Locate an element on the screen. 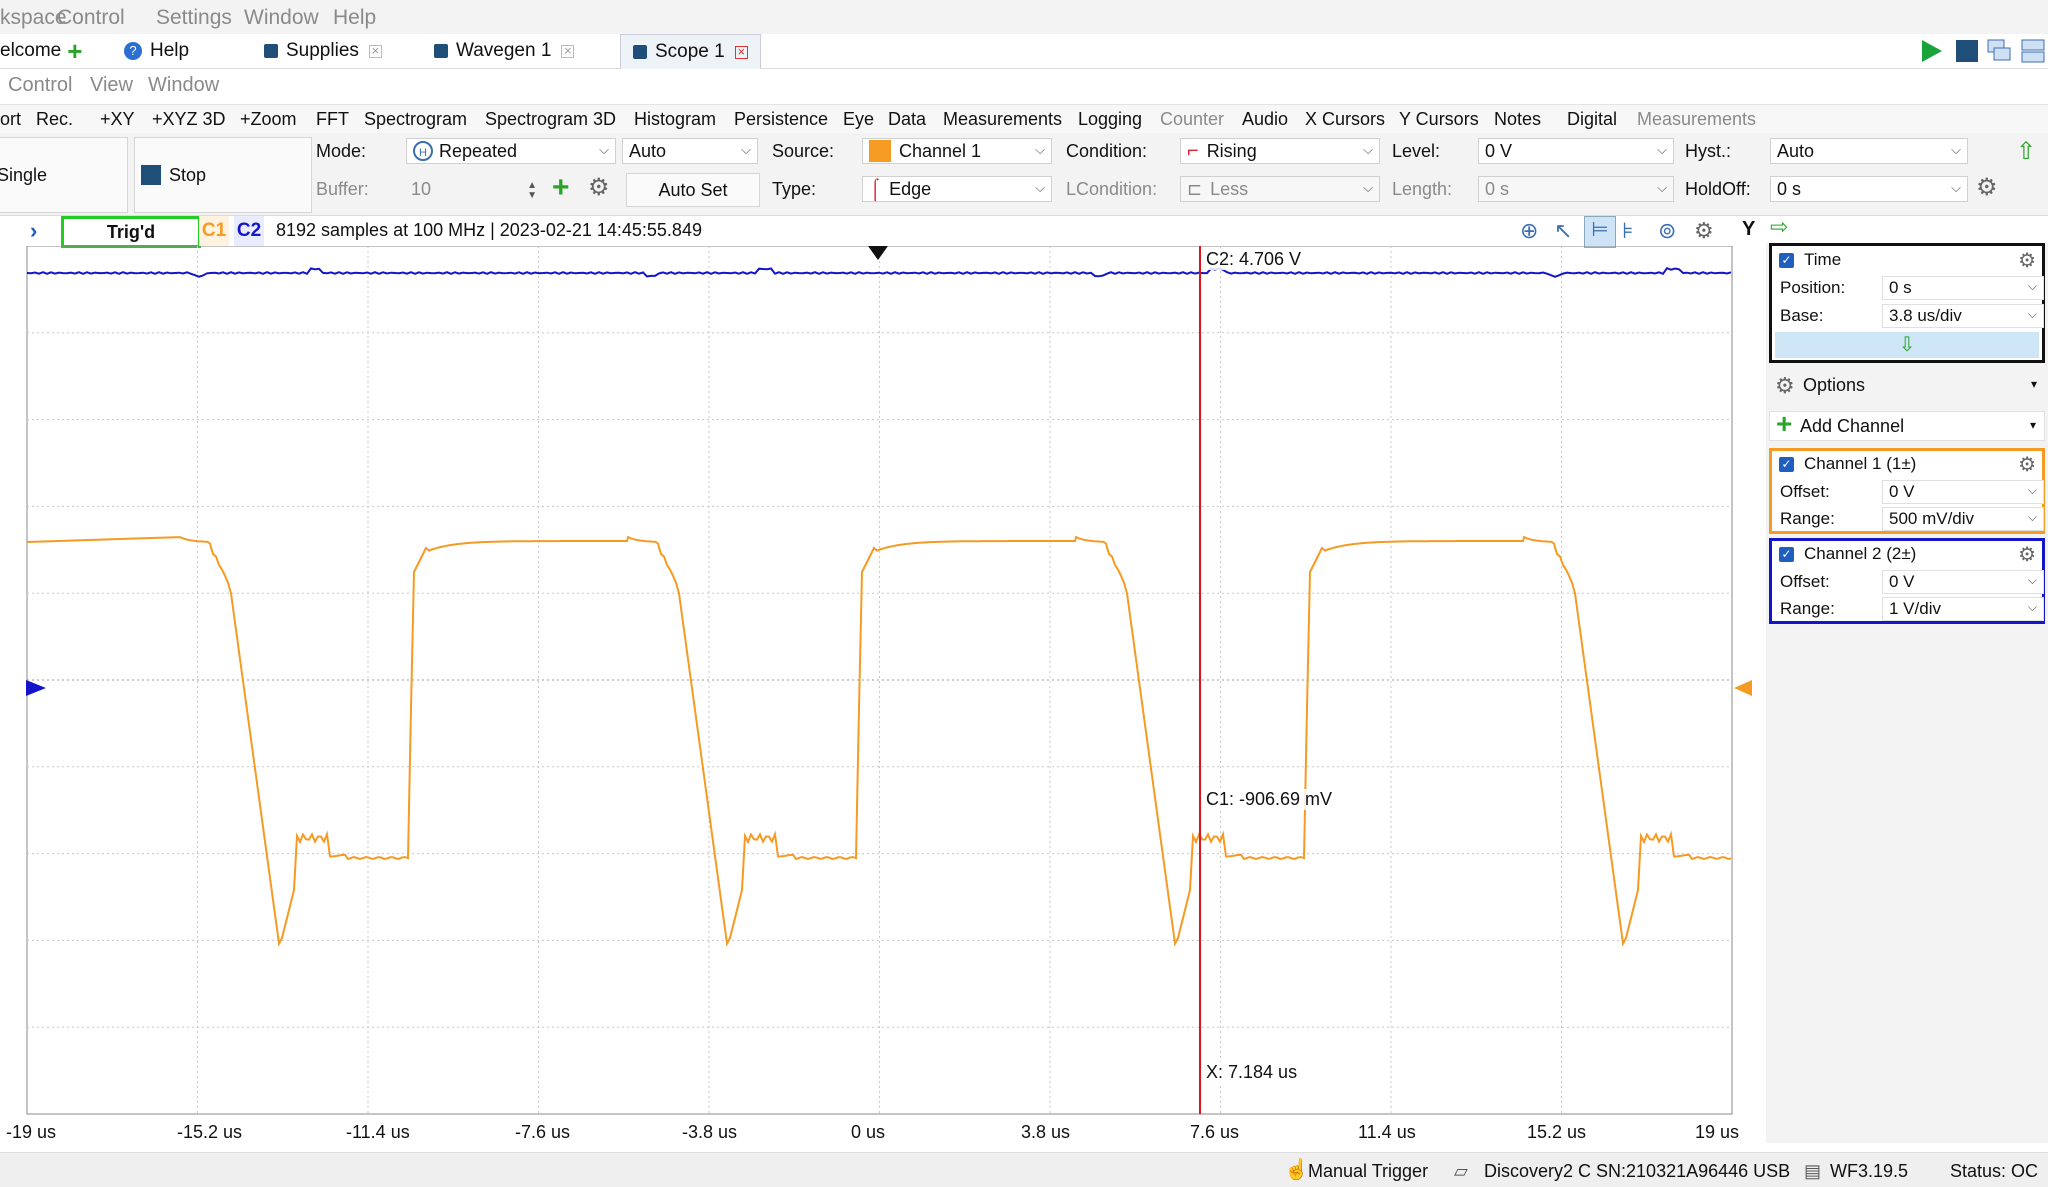  stepper-icon: ▲ ▼ is located at coordinates (532, 191).